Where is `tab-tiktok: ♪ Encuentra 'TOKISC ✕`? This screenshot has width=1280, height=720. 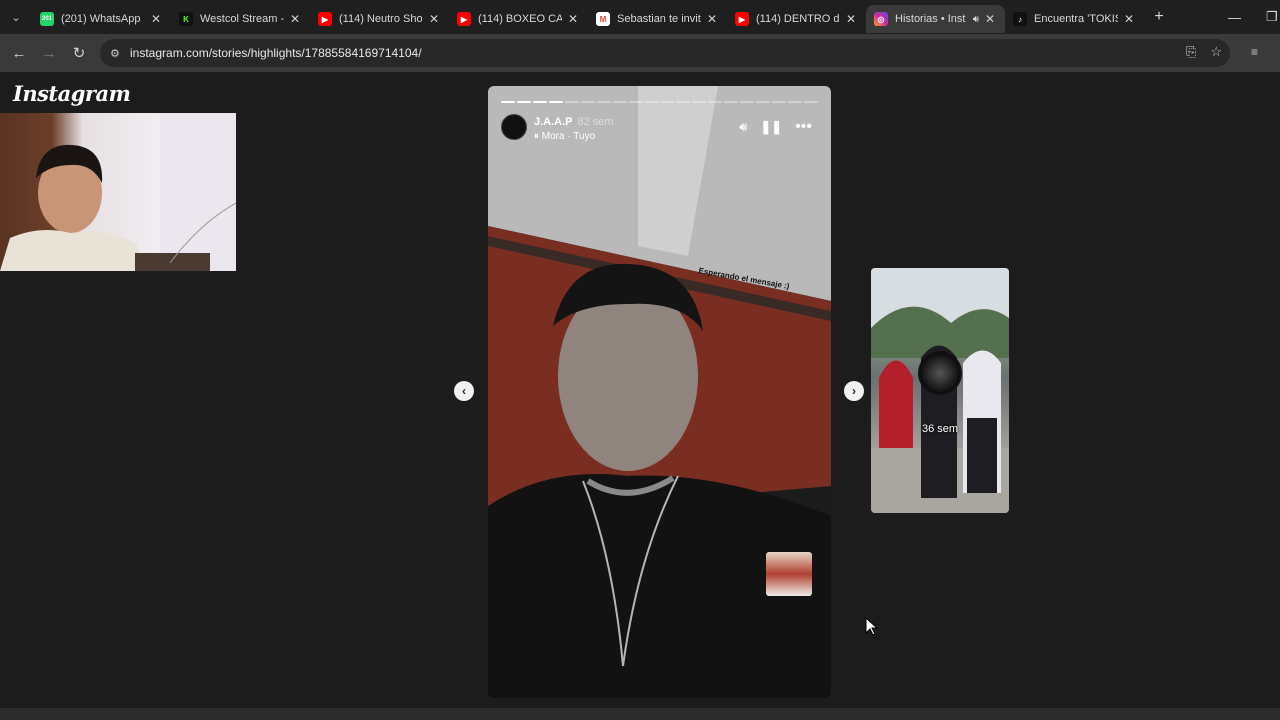
tab-tiktok: ♪ Encuentra 'TOKISC ✕ is located at coordinates (1074, 19).